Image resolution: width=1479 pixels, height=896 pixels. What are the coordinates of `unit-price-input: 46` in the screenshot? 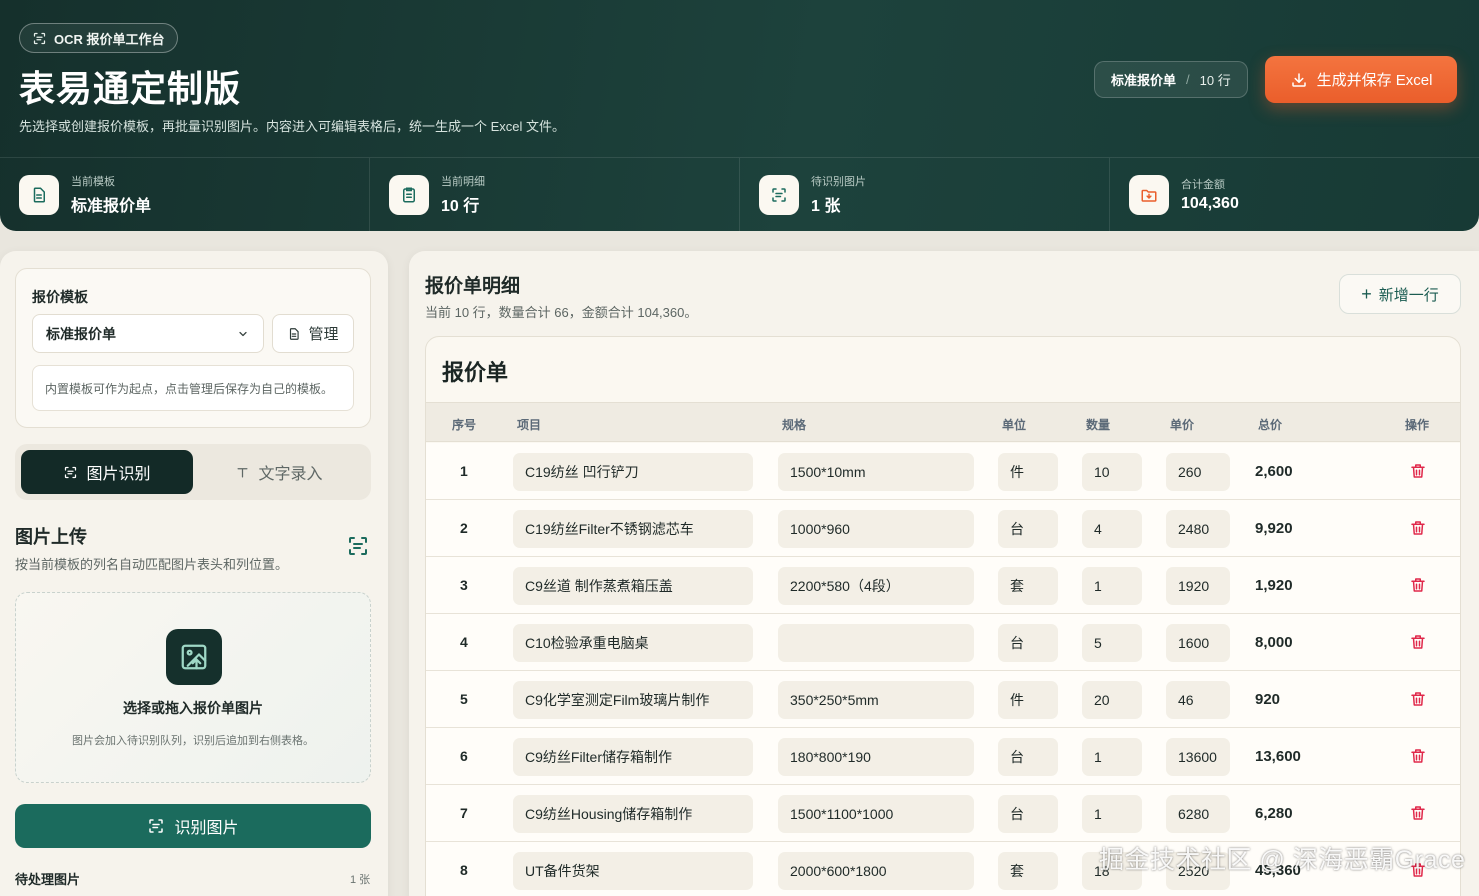 It's located at (1198, 700).